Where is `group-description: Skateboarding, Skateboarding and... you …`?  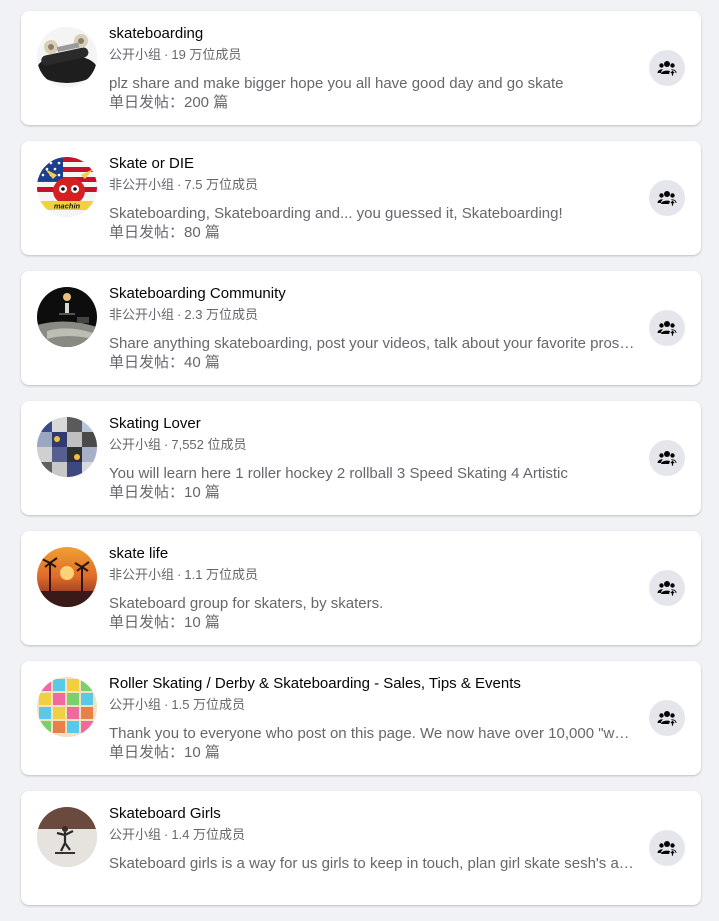
group-description: Skateboarding, Skateboarding and... you … is located at coordinates (336, 213).